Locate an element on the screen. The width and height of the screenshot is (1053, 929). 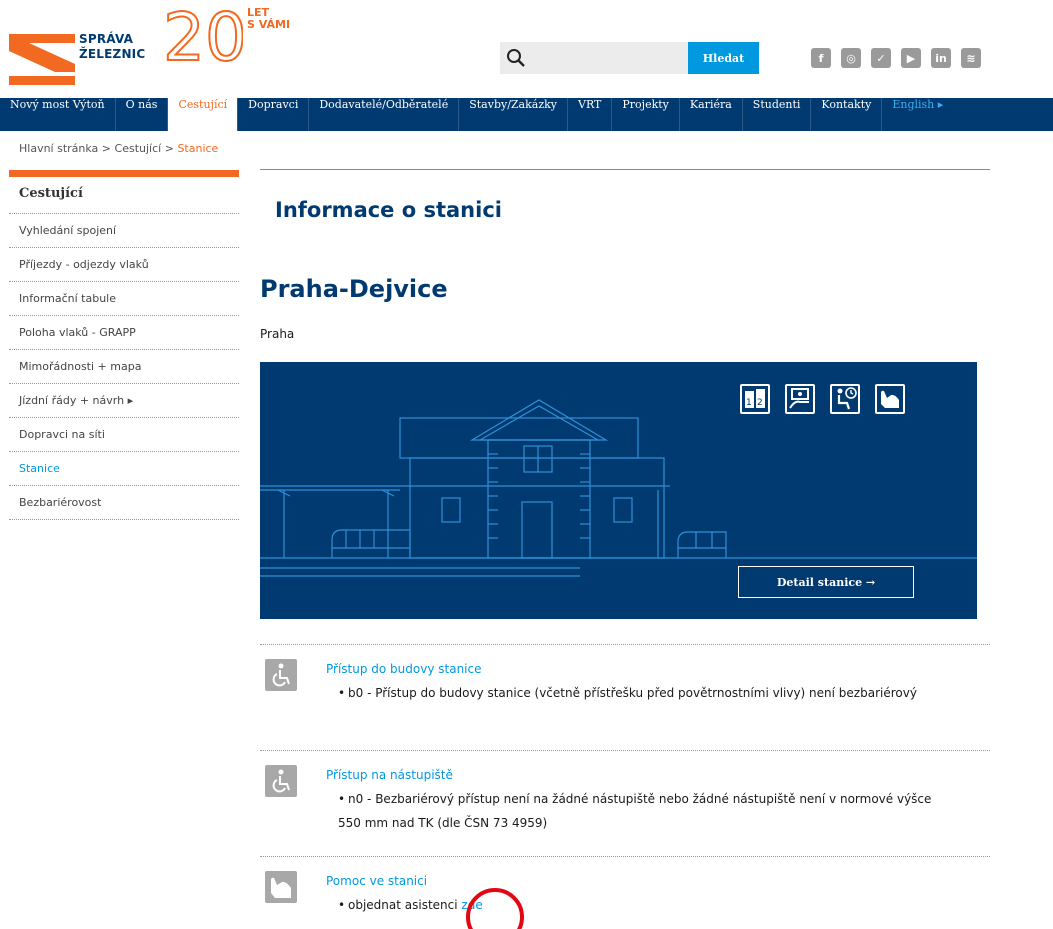
nav-item-11: English ▸ is located at coordinates (917, 114).